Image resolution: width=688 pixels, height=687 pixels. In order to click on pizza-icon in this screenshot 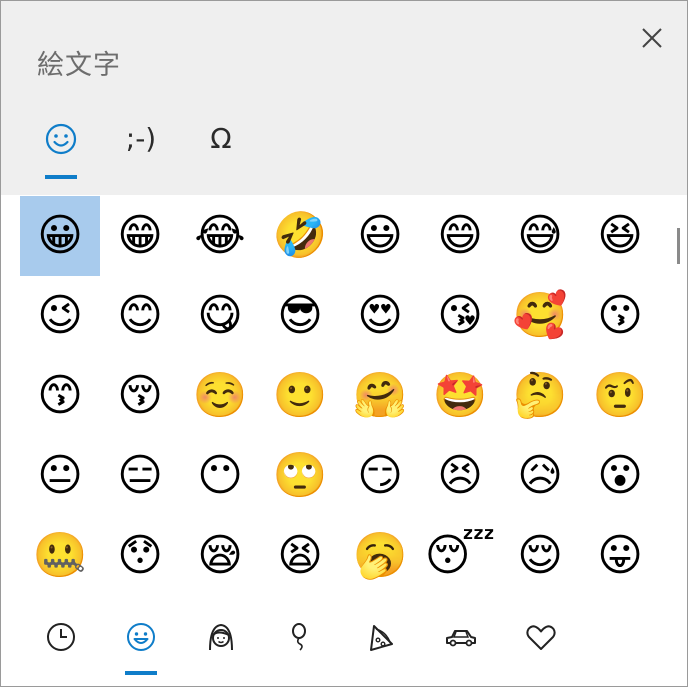, I will do `click(381, 638)`.